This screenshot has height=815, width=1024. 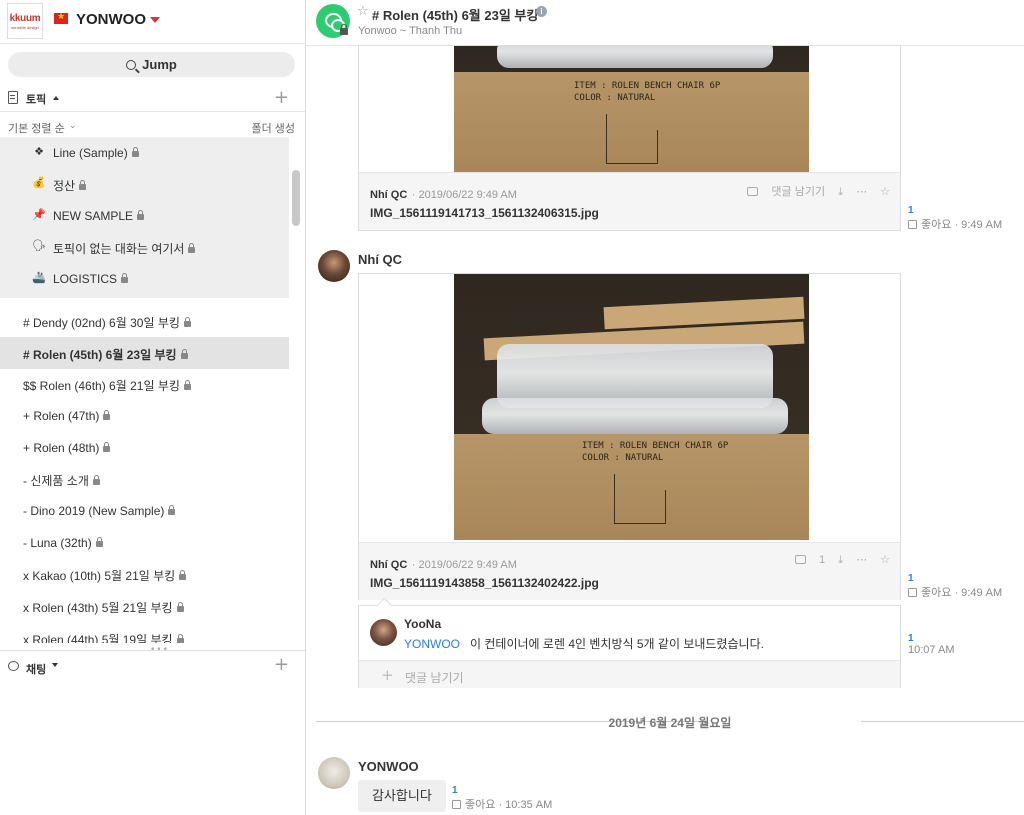 I want to click on room-title: # Rolen (45th) 6월 23일 부킹, so click(x=455, y=15).